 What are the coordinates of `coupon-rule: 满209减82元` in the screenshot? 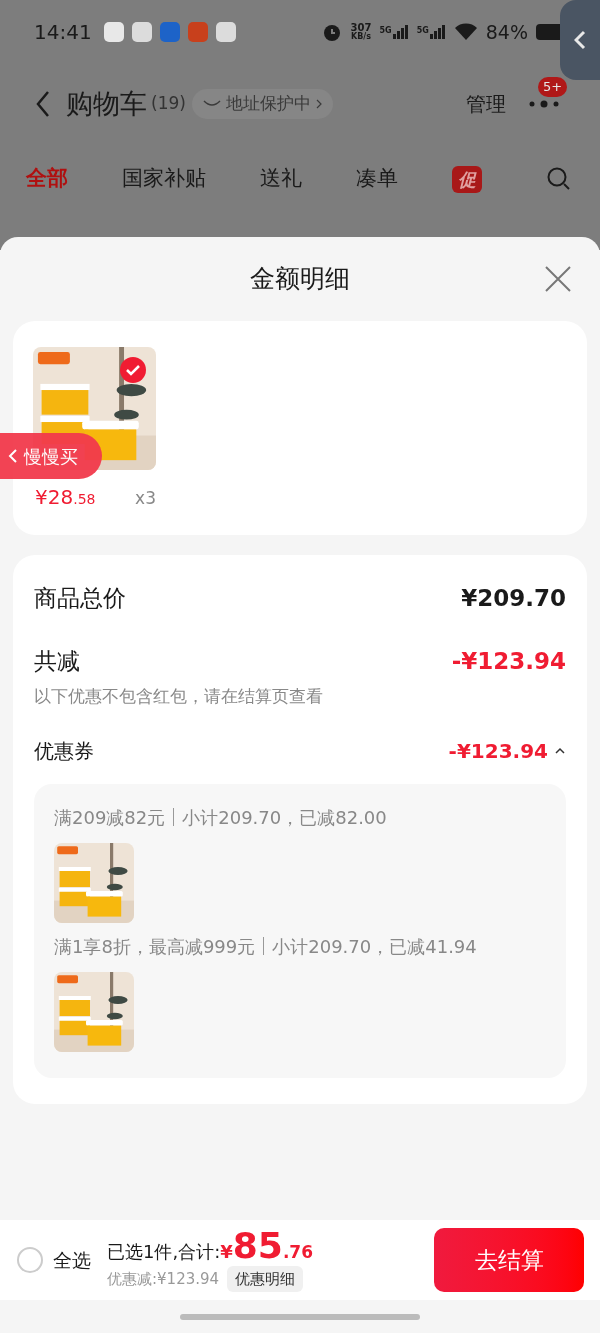 It's located at (110, 817).